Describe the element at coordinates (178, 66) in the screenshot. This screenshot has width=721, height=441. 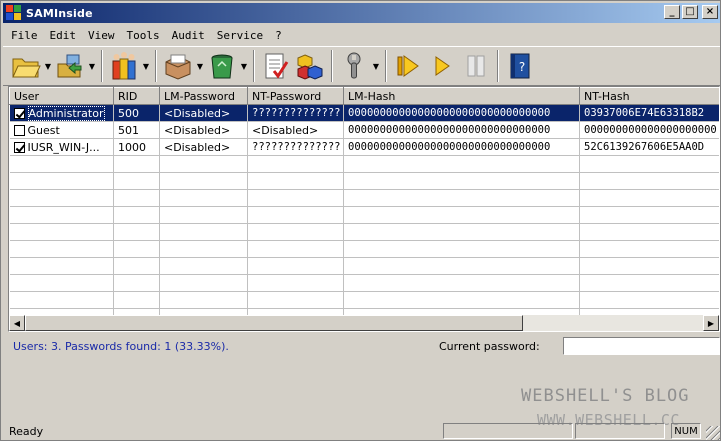
I see `export-box-icon` at that location.